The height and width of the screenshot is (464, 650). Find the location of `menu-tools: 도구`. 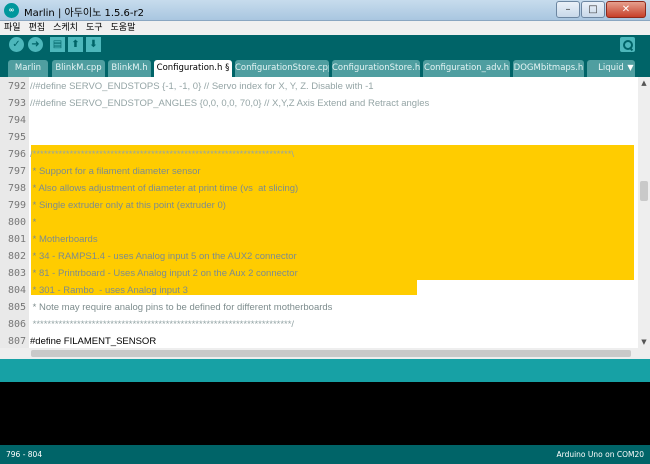

menu-tools: 도구 is located at coordinates (94, 28).